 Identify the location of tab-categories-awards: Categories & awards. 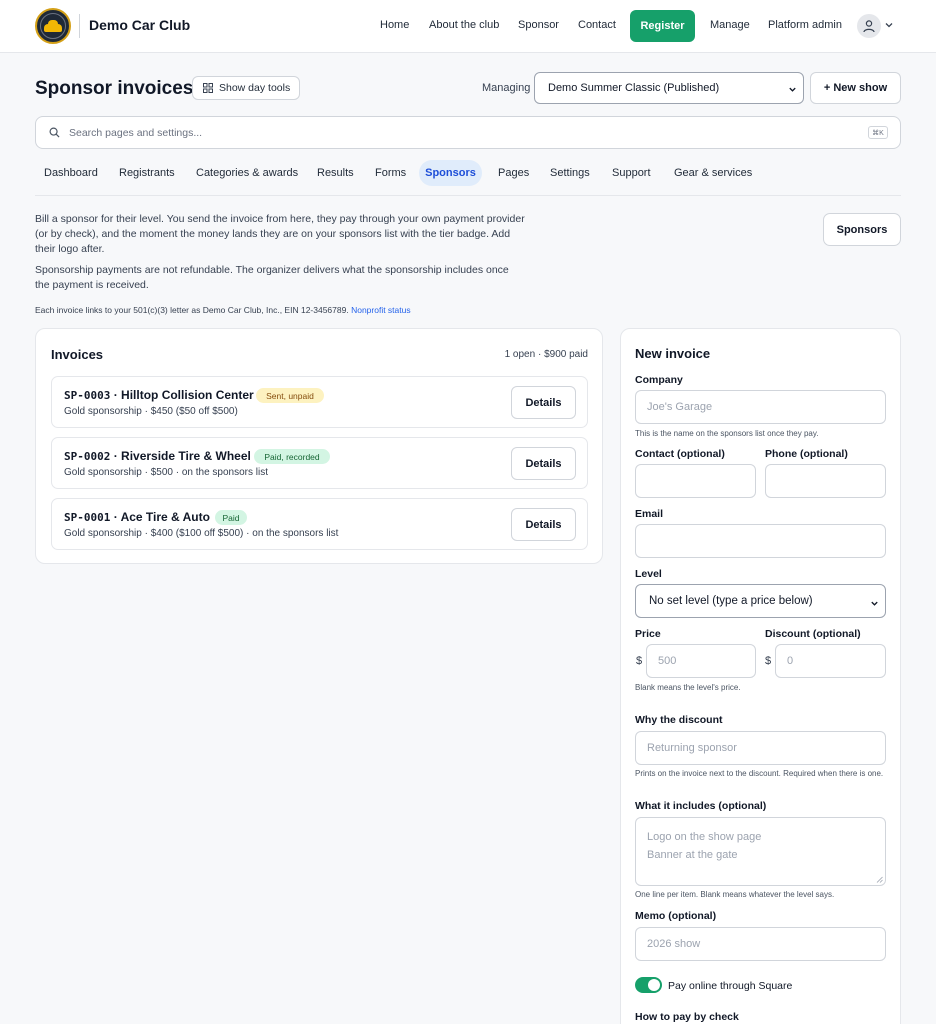
(247, 173).